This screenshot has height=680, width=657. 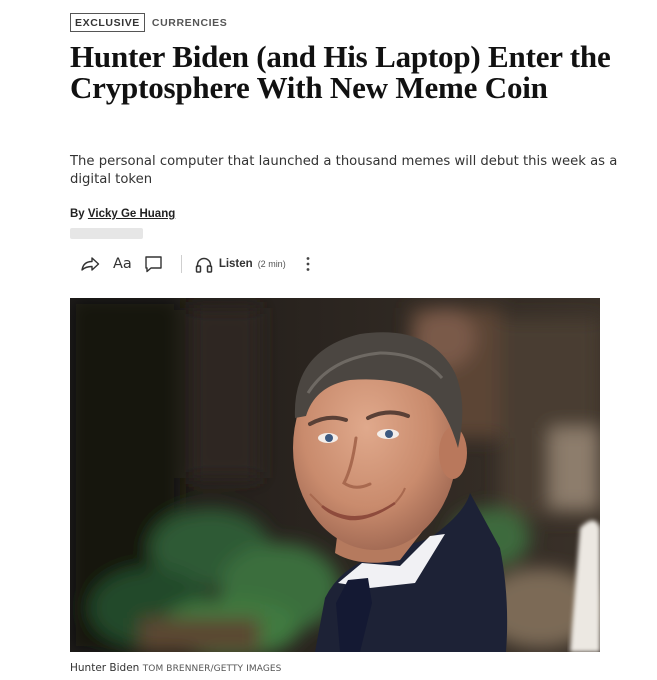 I want to click on timestamp-placeholder, so click(x=106, y=233).